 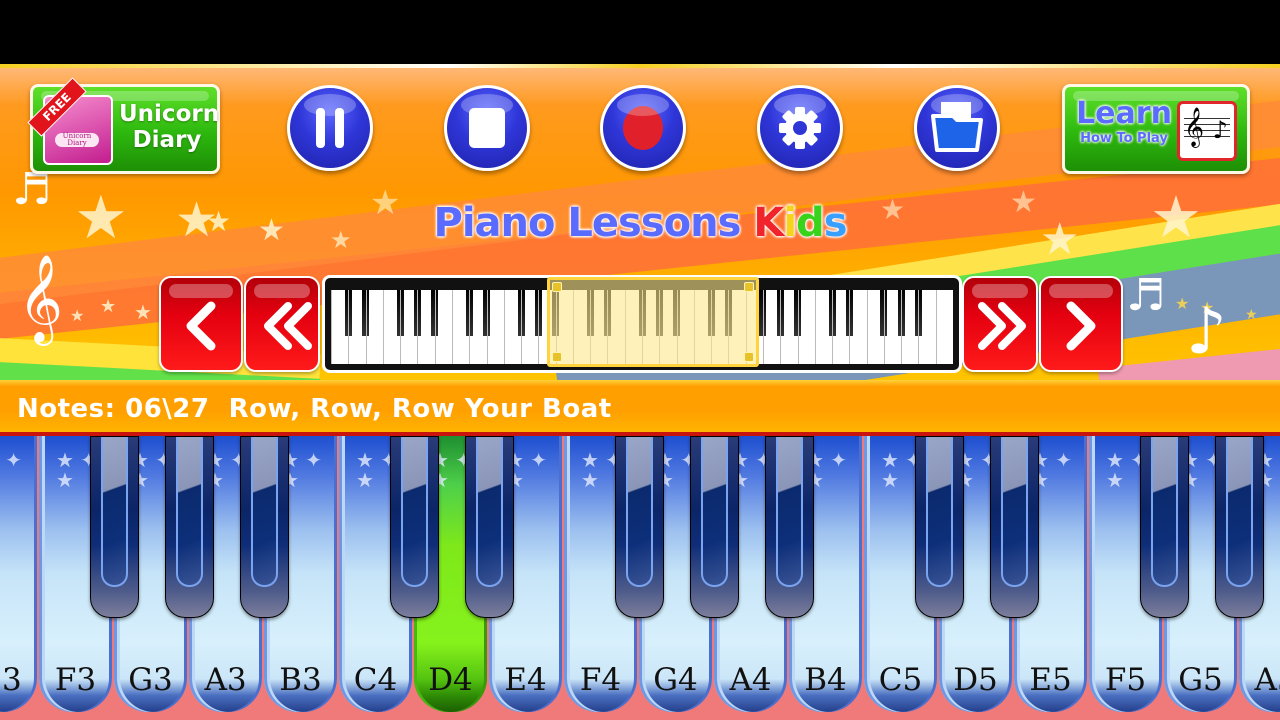 What do you see at coordinates (1124, 138) in the screenshot?
I see `learn-line-2: How To Play` at bounding box center [1124, 138].